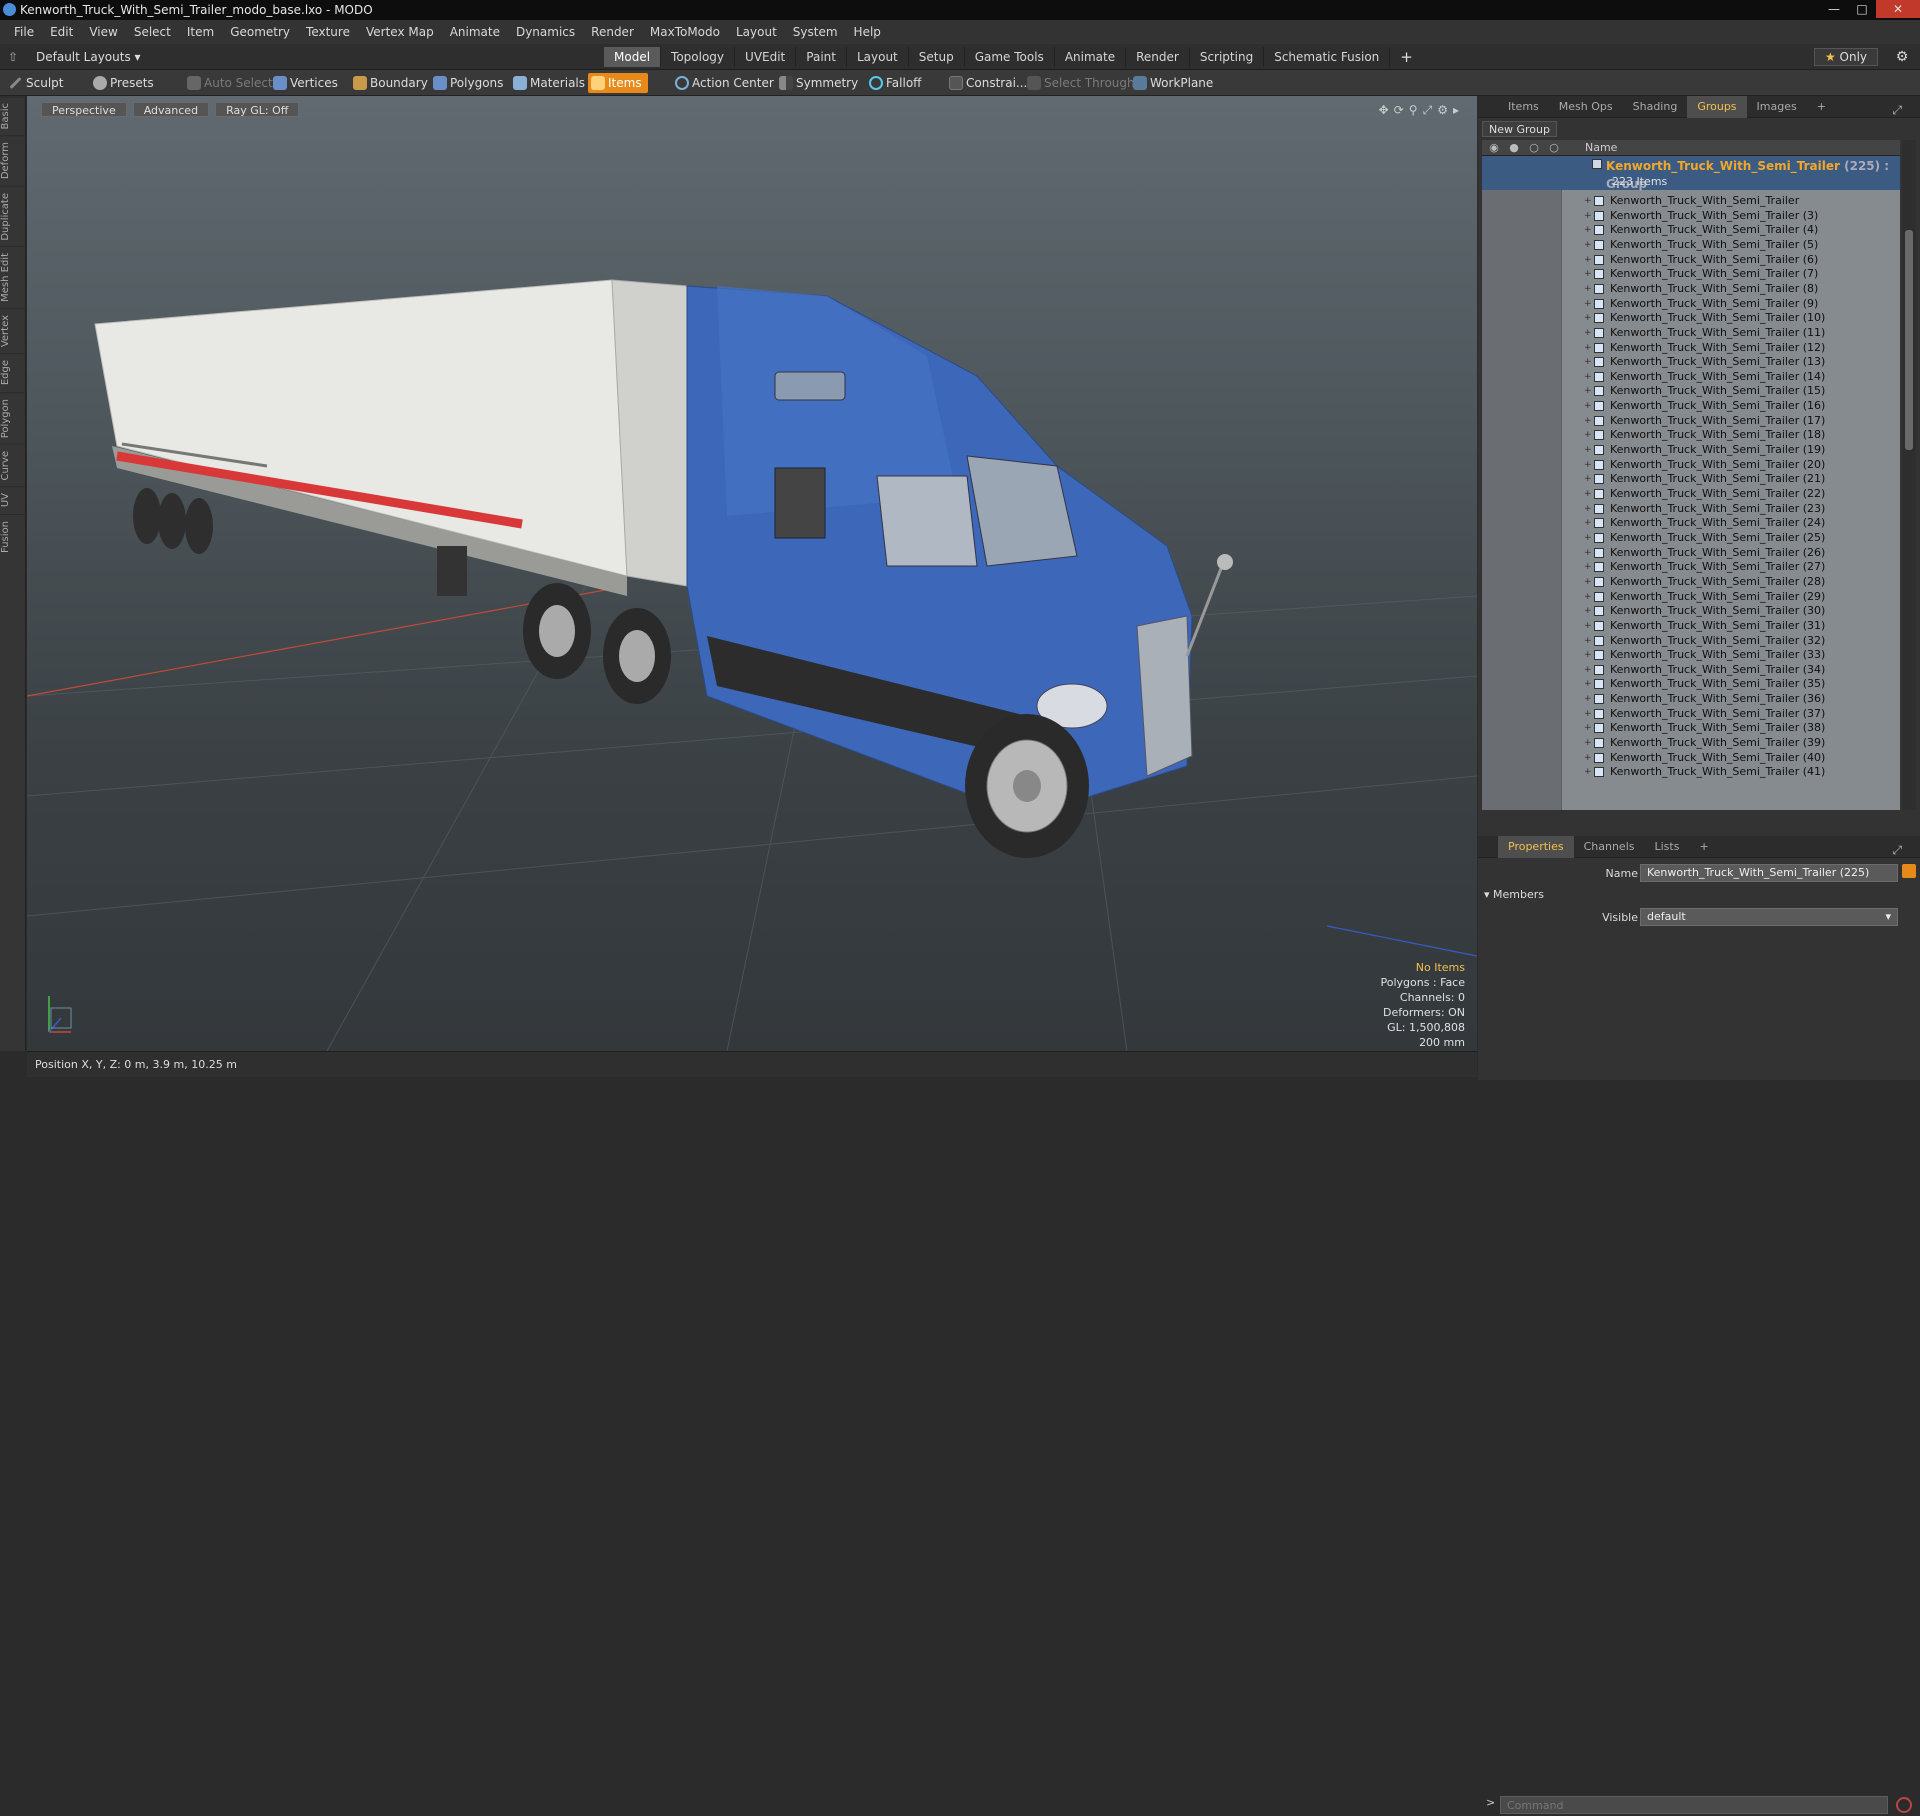 This screenshot has height=1816, width=1920. I want to click on menu-edit: Edit, so click(61, 32).